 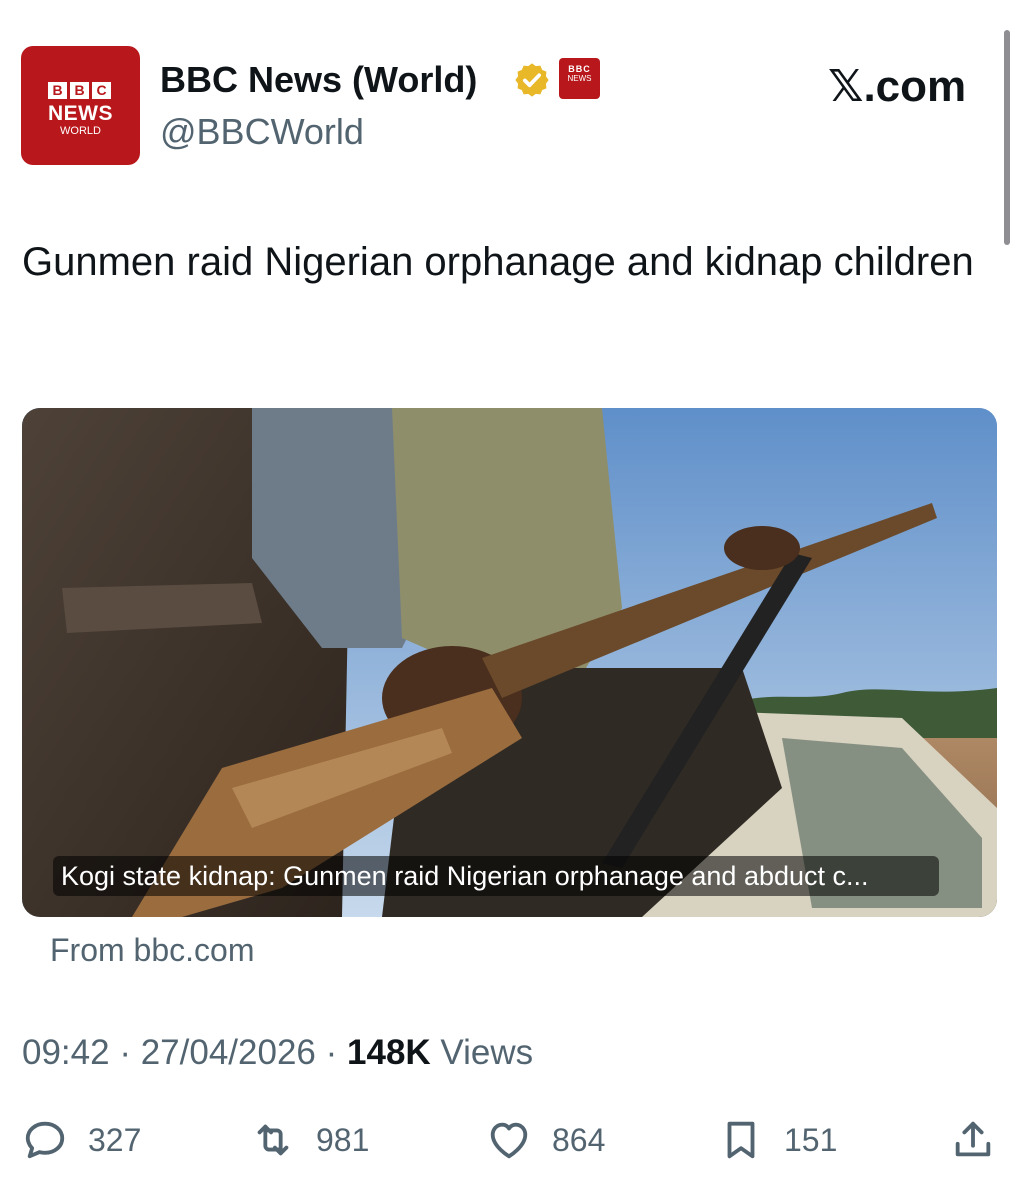 I want to click on repost-count: 981, so click(x=343, y=1139).